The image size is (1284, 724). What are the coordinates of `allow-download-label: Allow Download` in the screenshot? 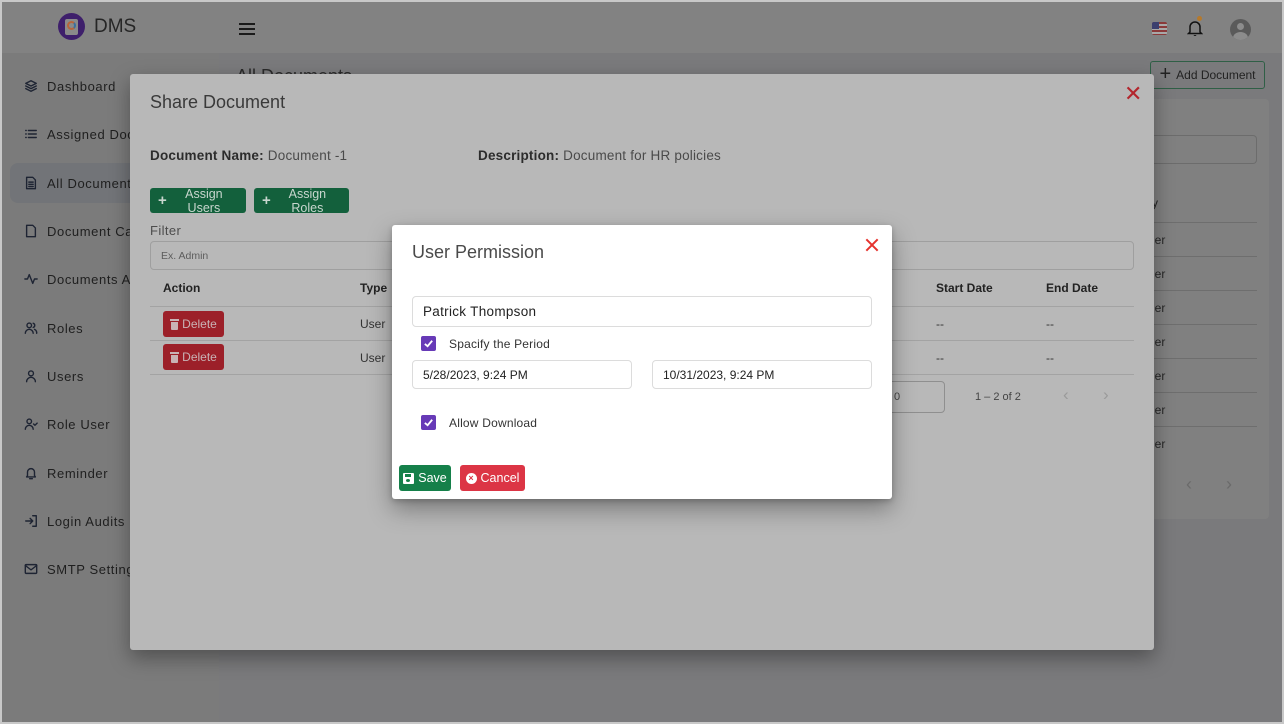 It's located at (493, 422).